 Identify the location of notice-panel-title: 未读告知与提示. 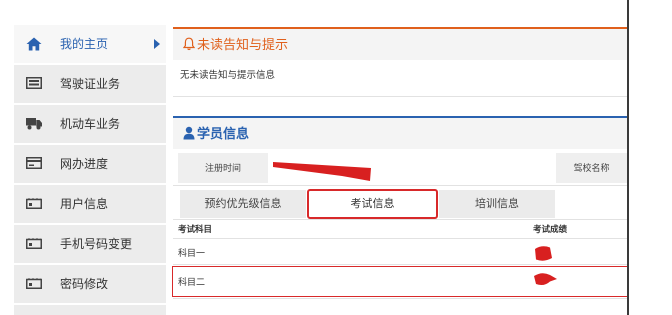
(243, 44).